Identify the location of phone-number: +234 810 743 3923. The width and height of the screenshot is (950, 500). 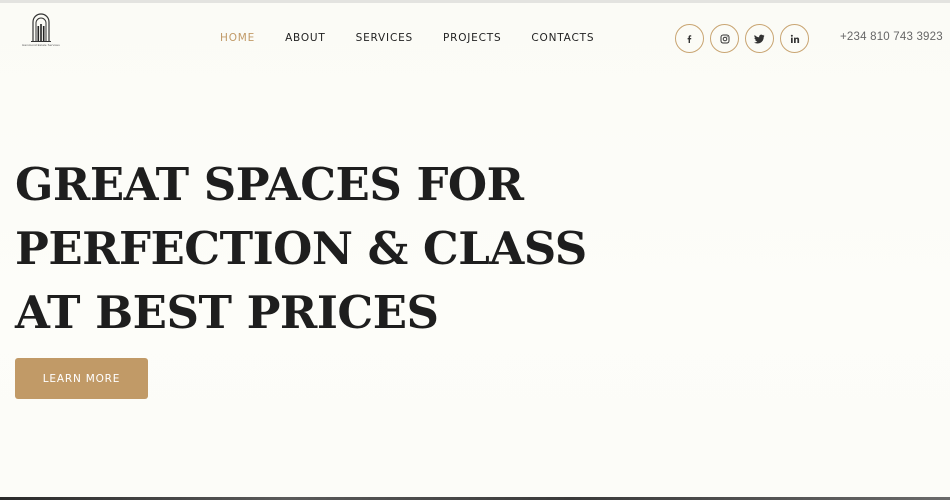
(891, 37).